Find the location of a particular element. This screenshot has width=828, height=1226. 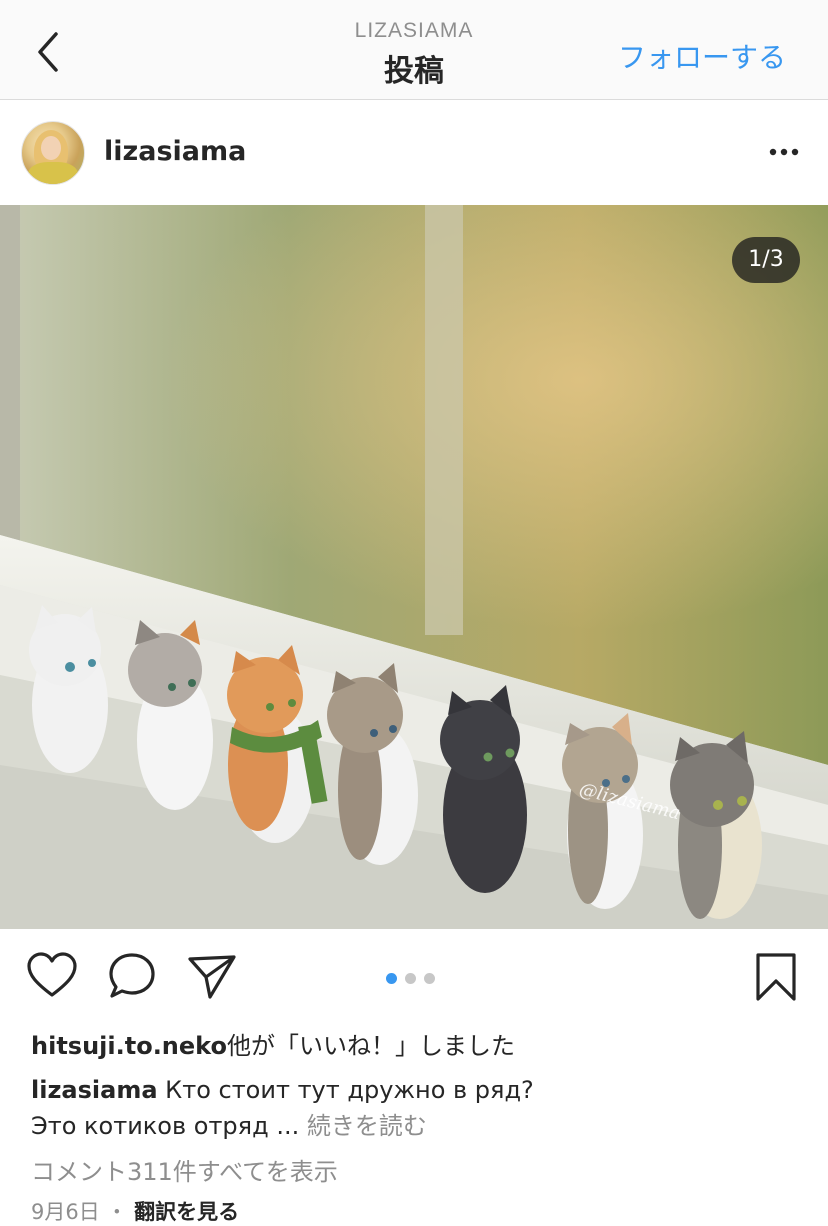

like-heart-icon is located at coordinates (52, 977).